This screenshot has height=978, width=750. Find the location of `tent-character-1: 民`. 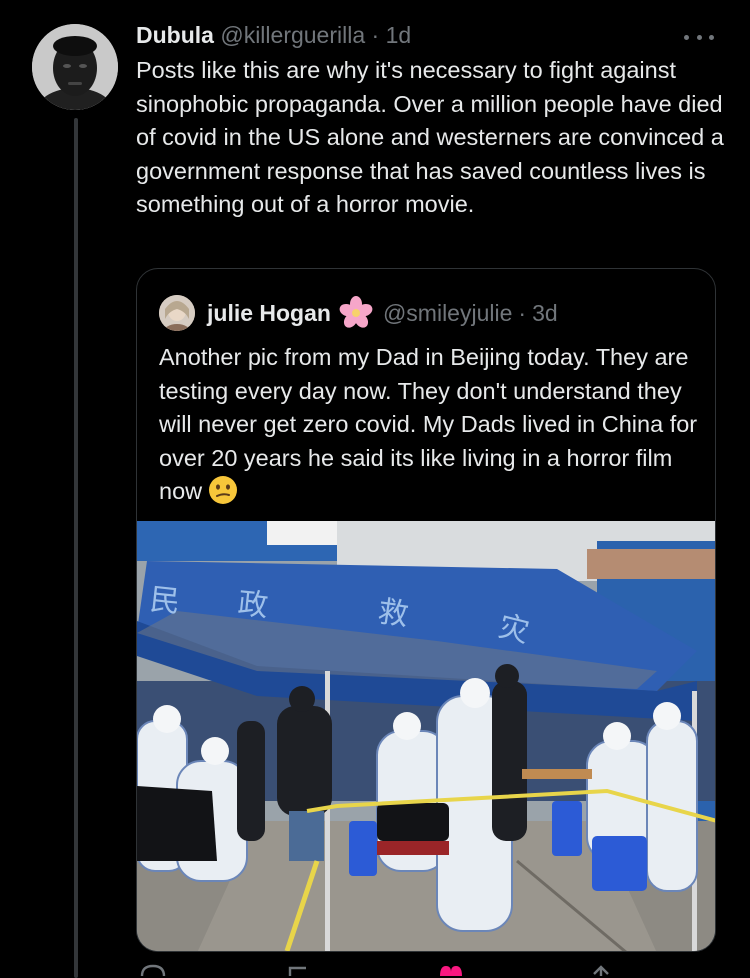

tent-character-1: 民 is located at coordinates (164, 601).